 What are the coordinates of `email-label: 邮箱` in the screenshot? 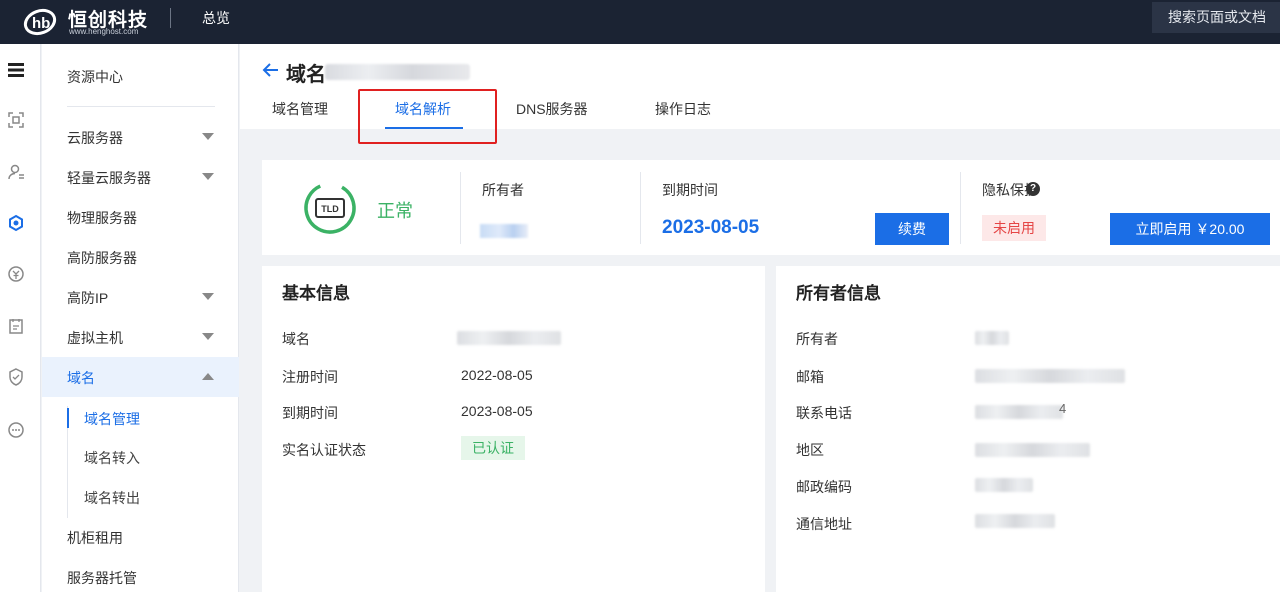 It's located at (810, 377).